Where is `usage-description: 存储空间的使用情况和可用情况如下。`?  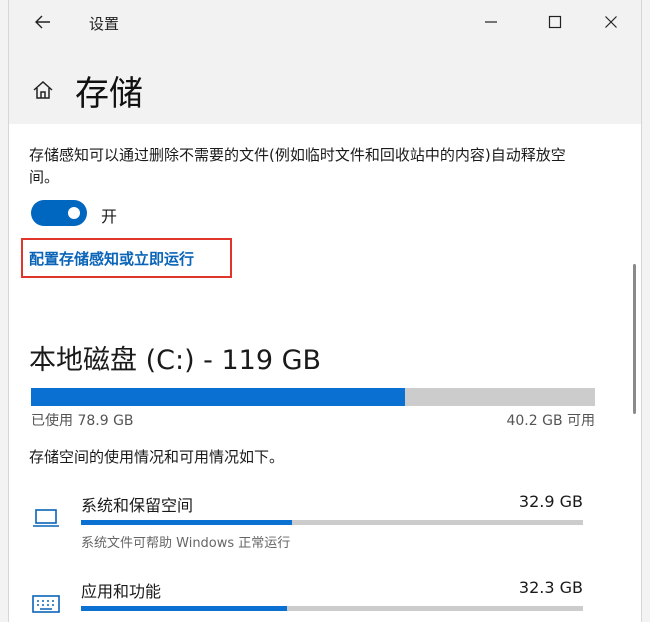
usage-description: 存储空间的使用情况和可用情况如下。 is located at coordinates (157, 457).